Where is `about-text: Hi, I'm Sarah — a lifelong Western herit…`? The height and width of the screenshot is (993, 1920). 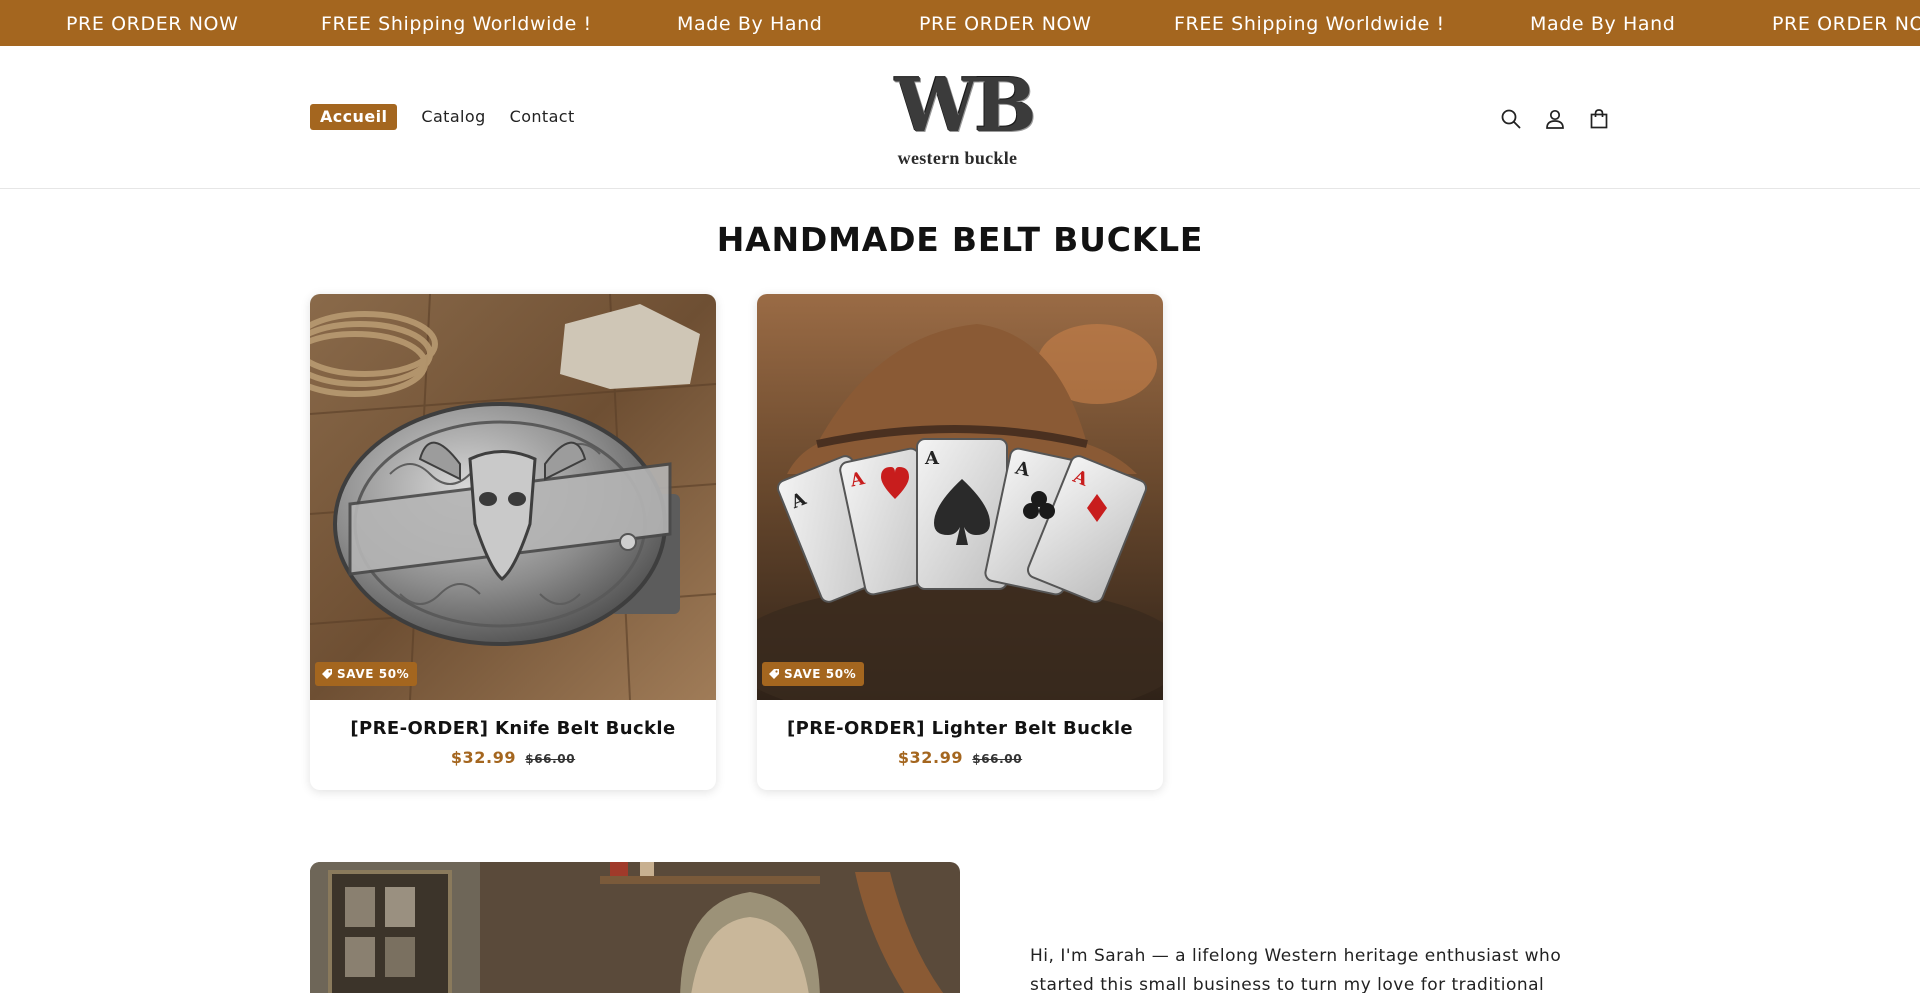 about-text: Hi, I'm Sarah — a lifelong Western herit… is located at coordinates (1296, 969).